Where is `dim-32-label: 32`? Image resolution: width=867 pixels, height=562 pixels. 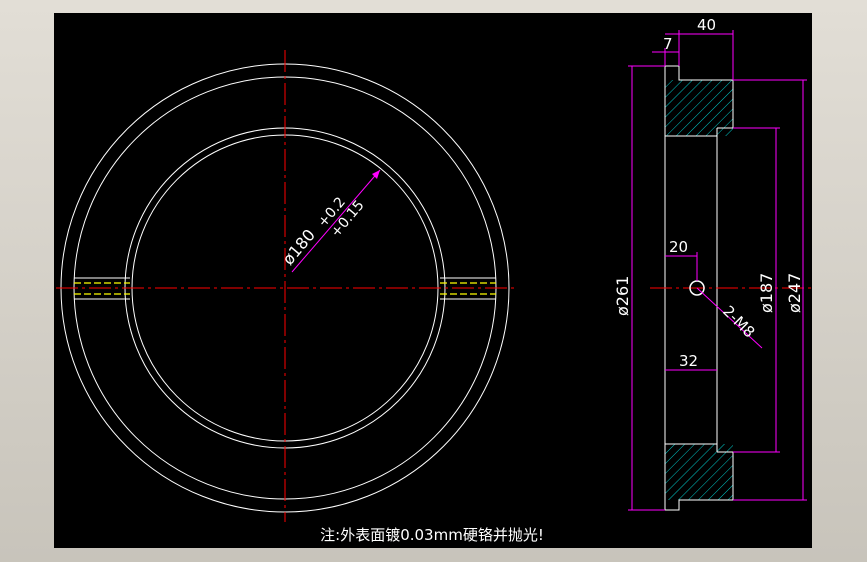 dim-32-label: 32 is located at coordinates (688, 361).